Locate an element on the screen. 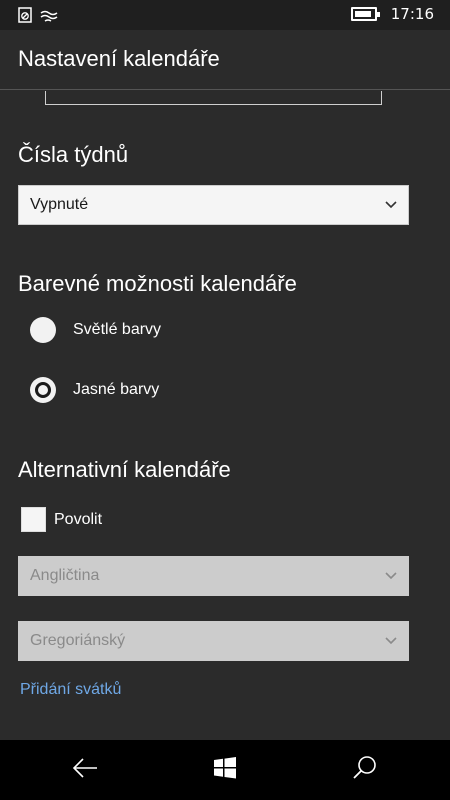 The height and width of the screenshot is (800, 450). back-button is located at coordinates (85, 770).